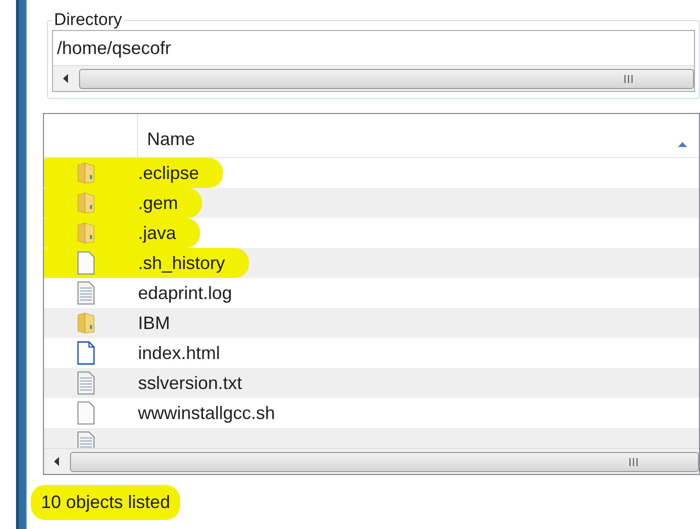  Describe the element at coordinates (156, 233) in the screenshot. I see `file-name: .java` at that location.